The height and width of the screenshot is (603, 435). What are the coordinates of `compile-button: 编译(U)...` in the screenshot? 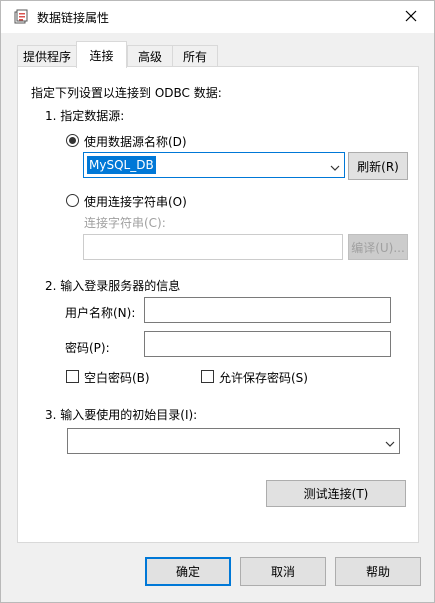 It's located at (378, 247).